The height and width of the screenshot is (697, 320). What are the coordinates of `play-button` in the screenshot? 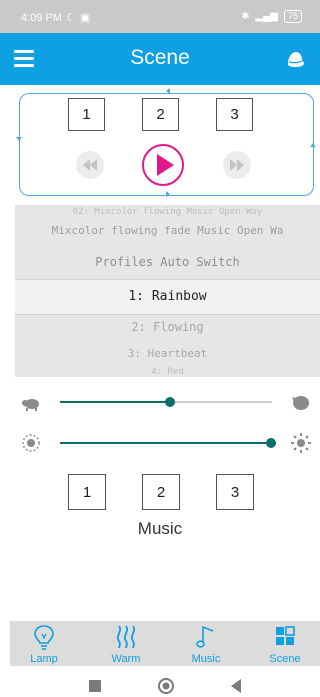 It's located at (163, 165).